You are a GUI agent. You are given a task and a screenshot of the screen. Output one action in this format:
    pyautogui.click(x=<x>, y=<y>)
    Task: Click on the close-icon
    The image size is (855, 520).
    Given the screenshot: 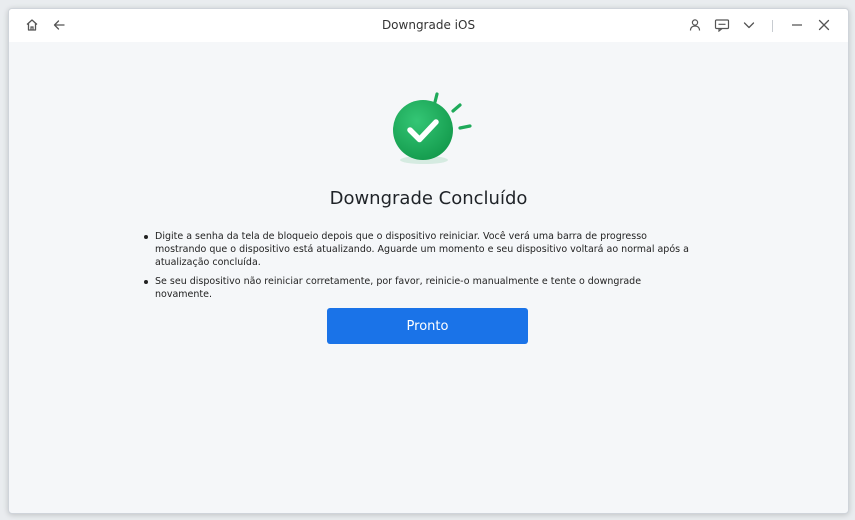 What is the action you would take?
    pyautogui.click(x=824, y=25)
    